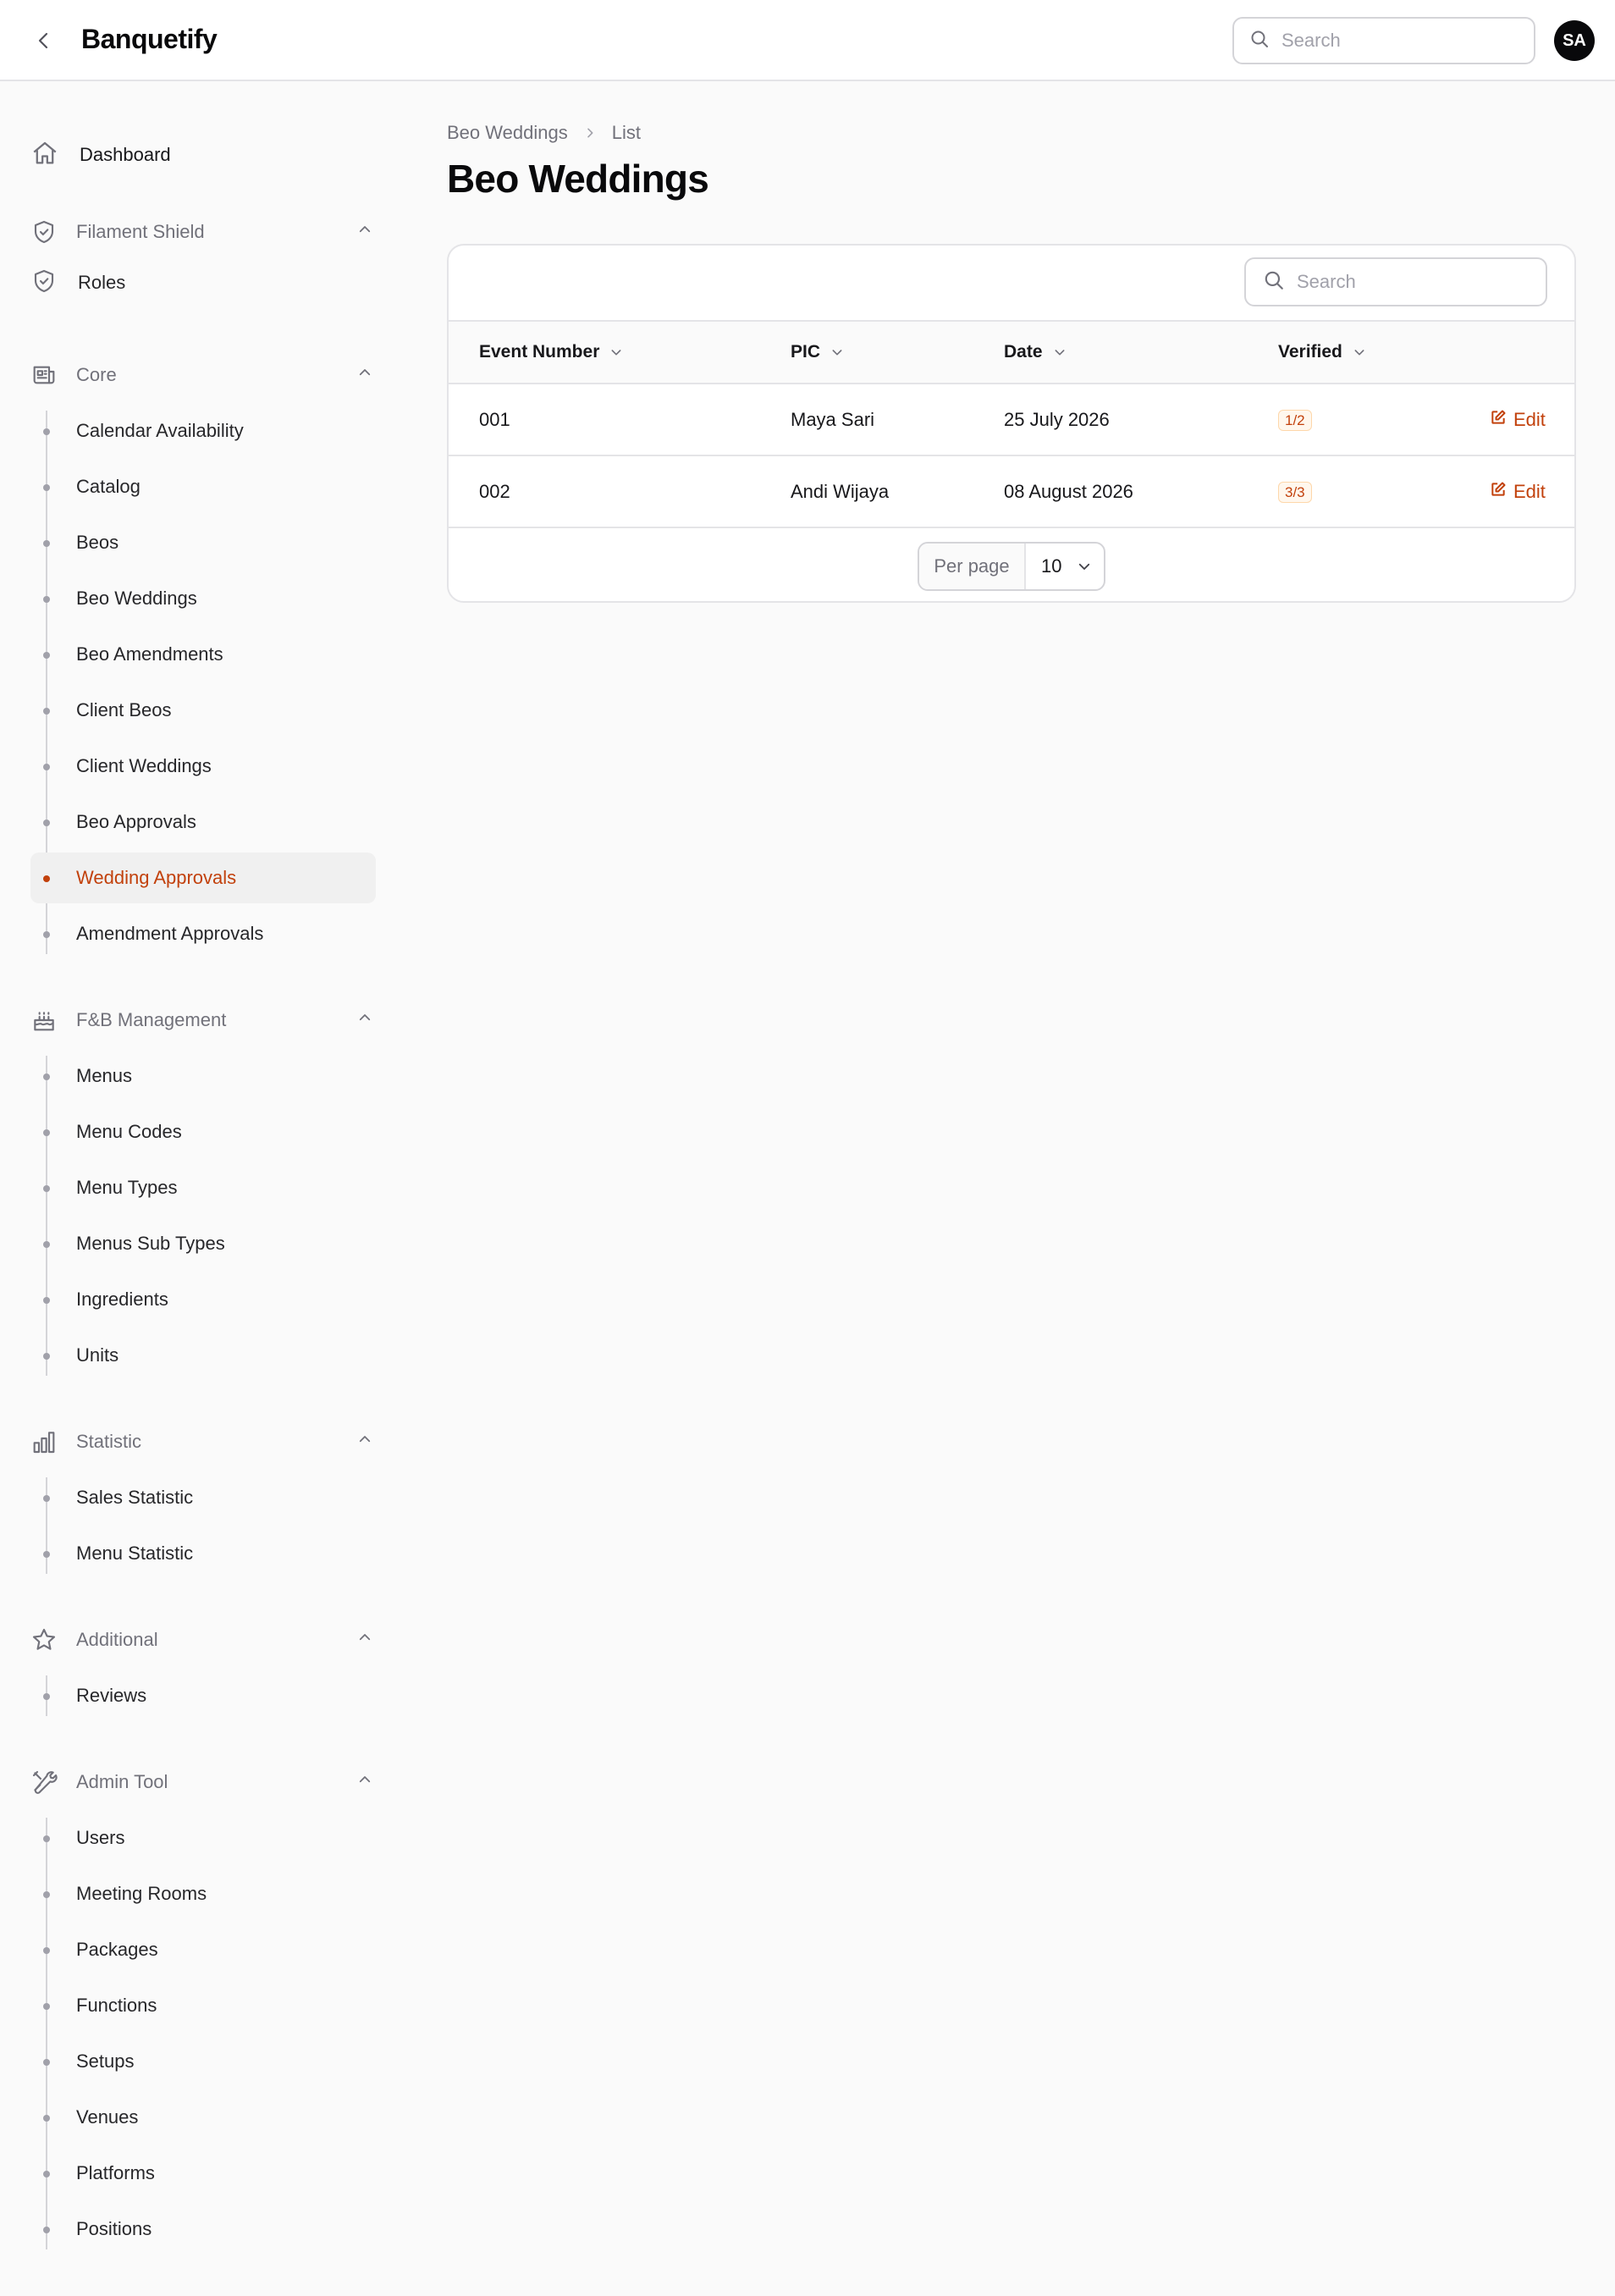 This screenshot has width=1615, height=2296. Describe the element at coordinates (44, 40) in the screenshot. I see `back-icon` at that location.